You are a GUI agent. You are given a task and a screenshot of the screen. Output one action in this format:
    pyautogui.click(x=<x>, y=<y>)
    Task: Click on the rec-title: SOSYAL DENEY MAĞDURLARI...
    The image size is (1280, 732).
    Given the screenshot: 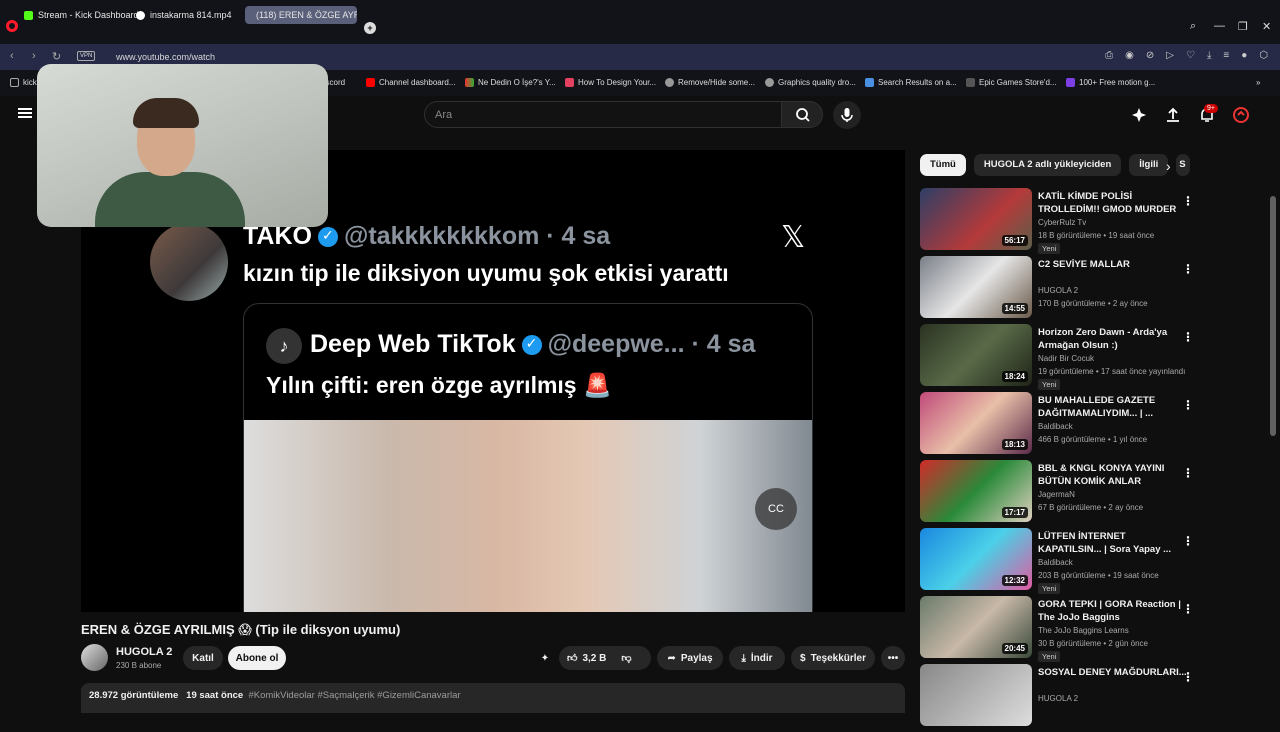 What is the action you would take?
    pyautogui.click(x=1113, y=672)
    